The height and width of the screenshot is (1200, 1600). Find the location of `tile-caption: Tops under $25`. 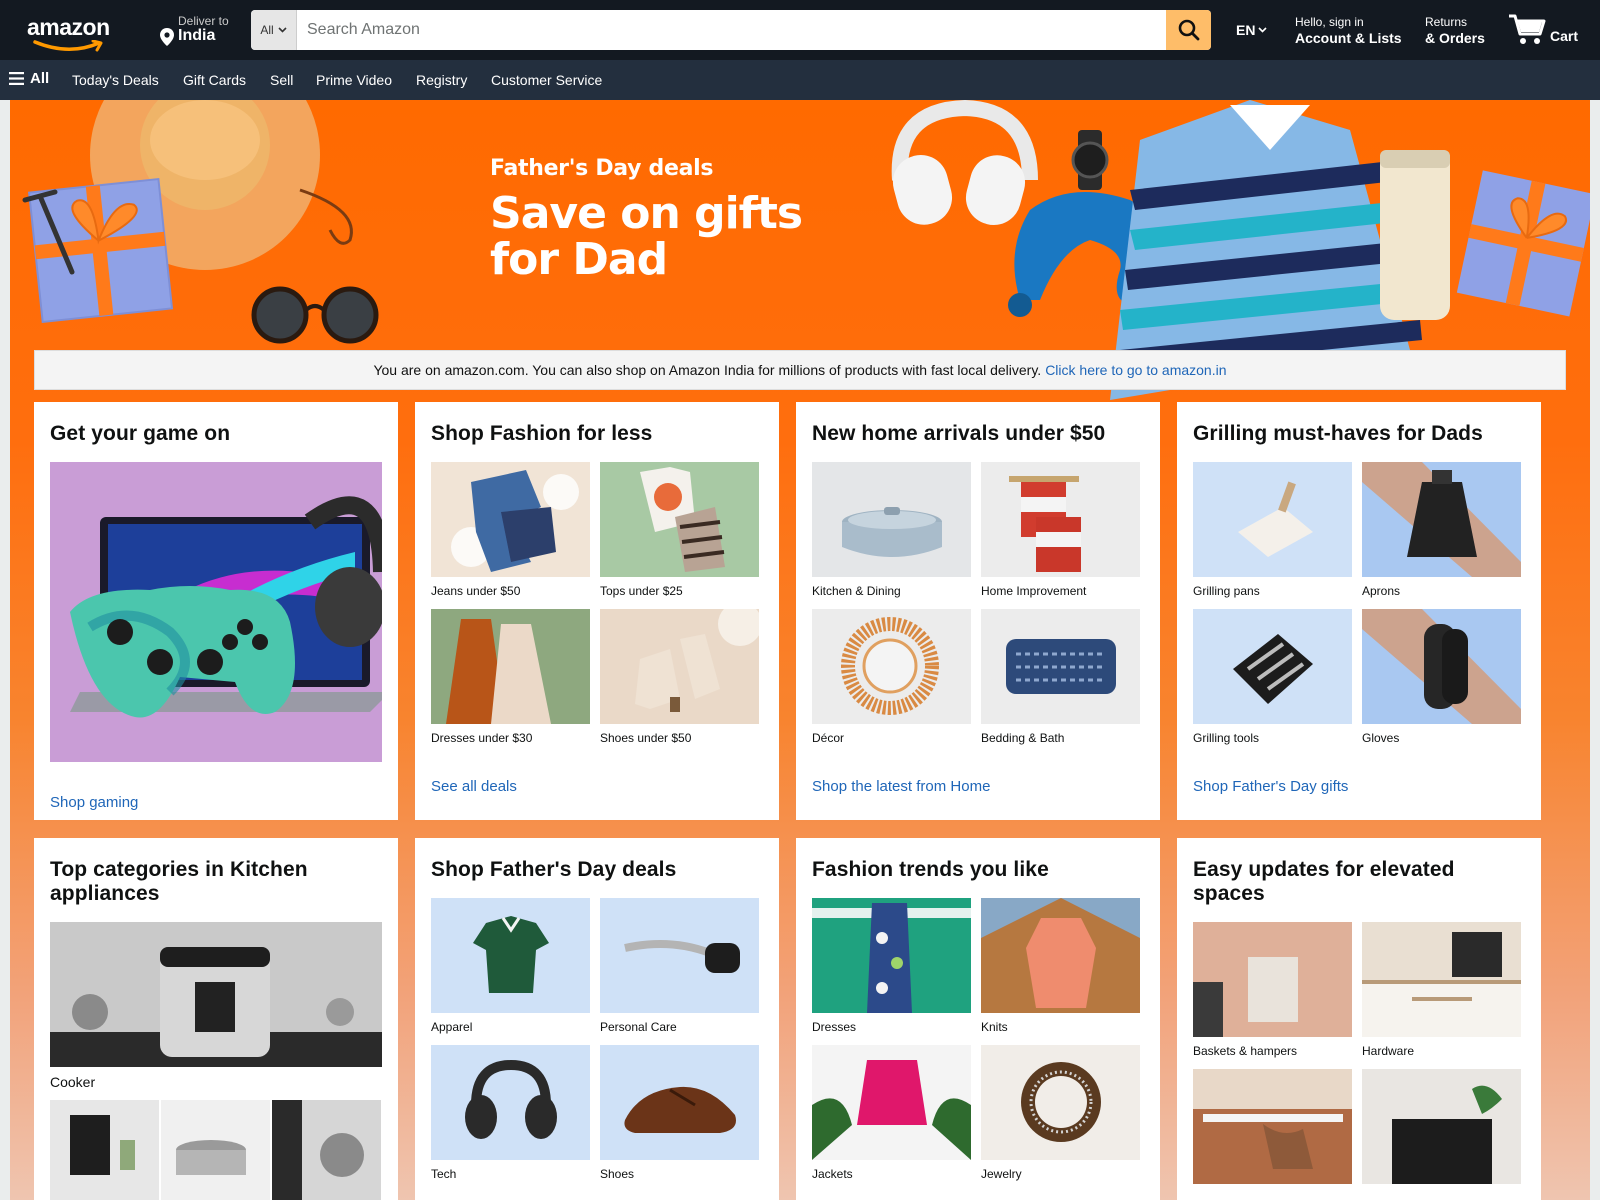

tile-caption: Tops under $25 is located at coordinates (641, 591).